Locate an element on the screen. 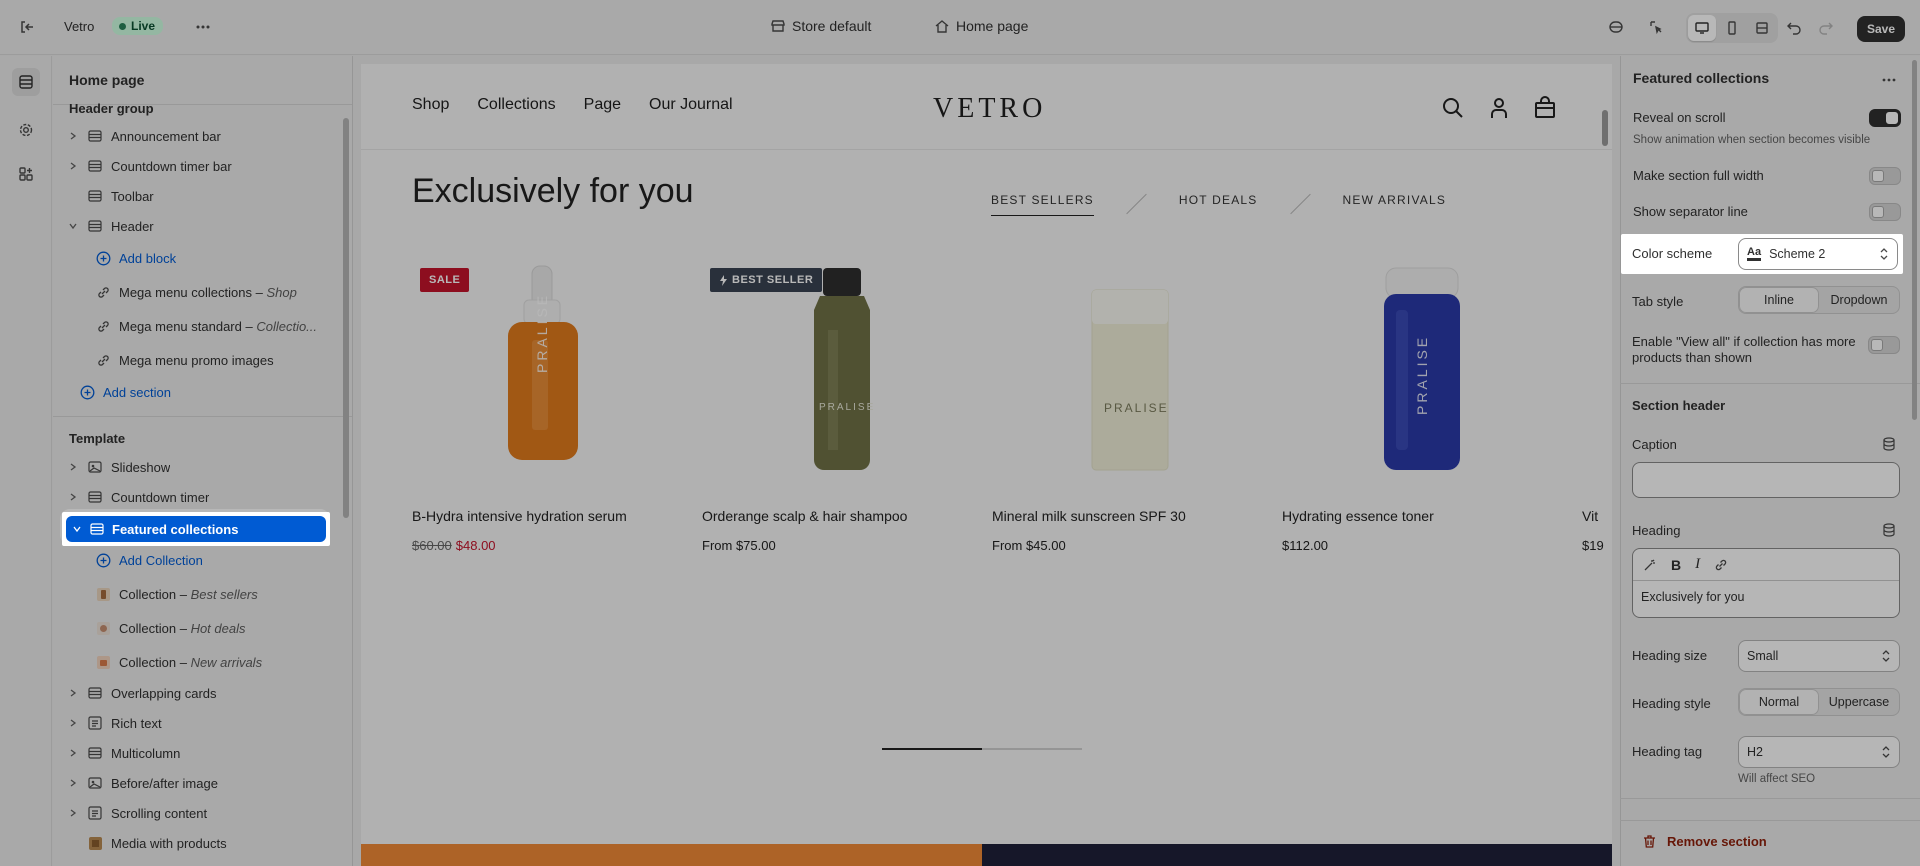 This screenshot has height=866, width=1920. add-block-button: Add block is located at coordinates (216, 258).